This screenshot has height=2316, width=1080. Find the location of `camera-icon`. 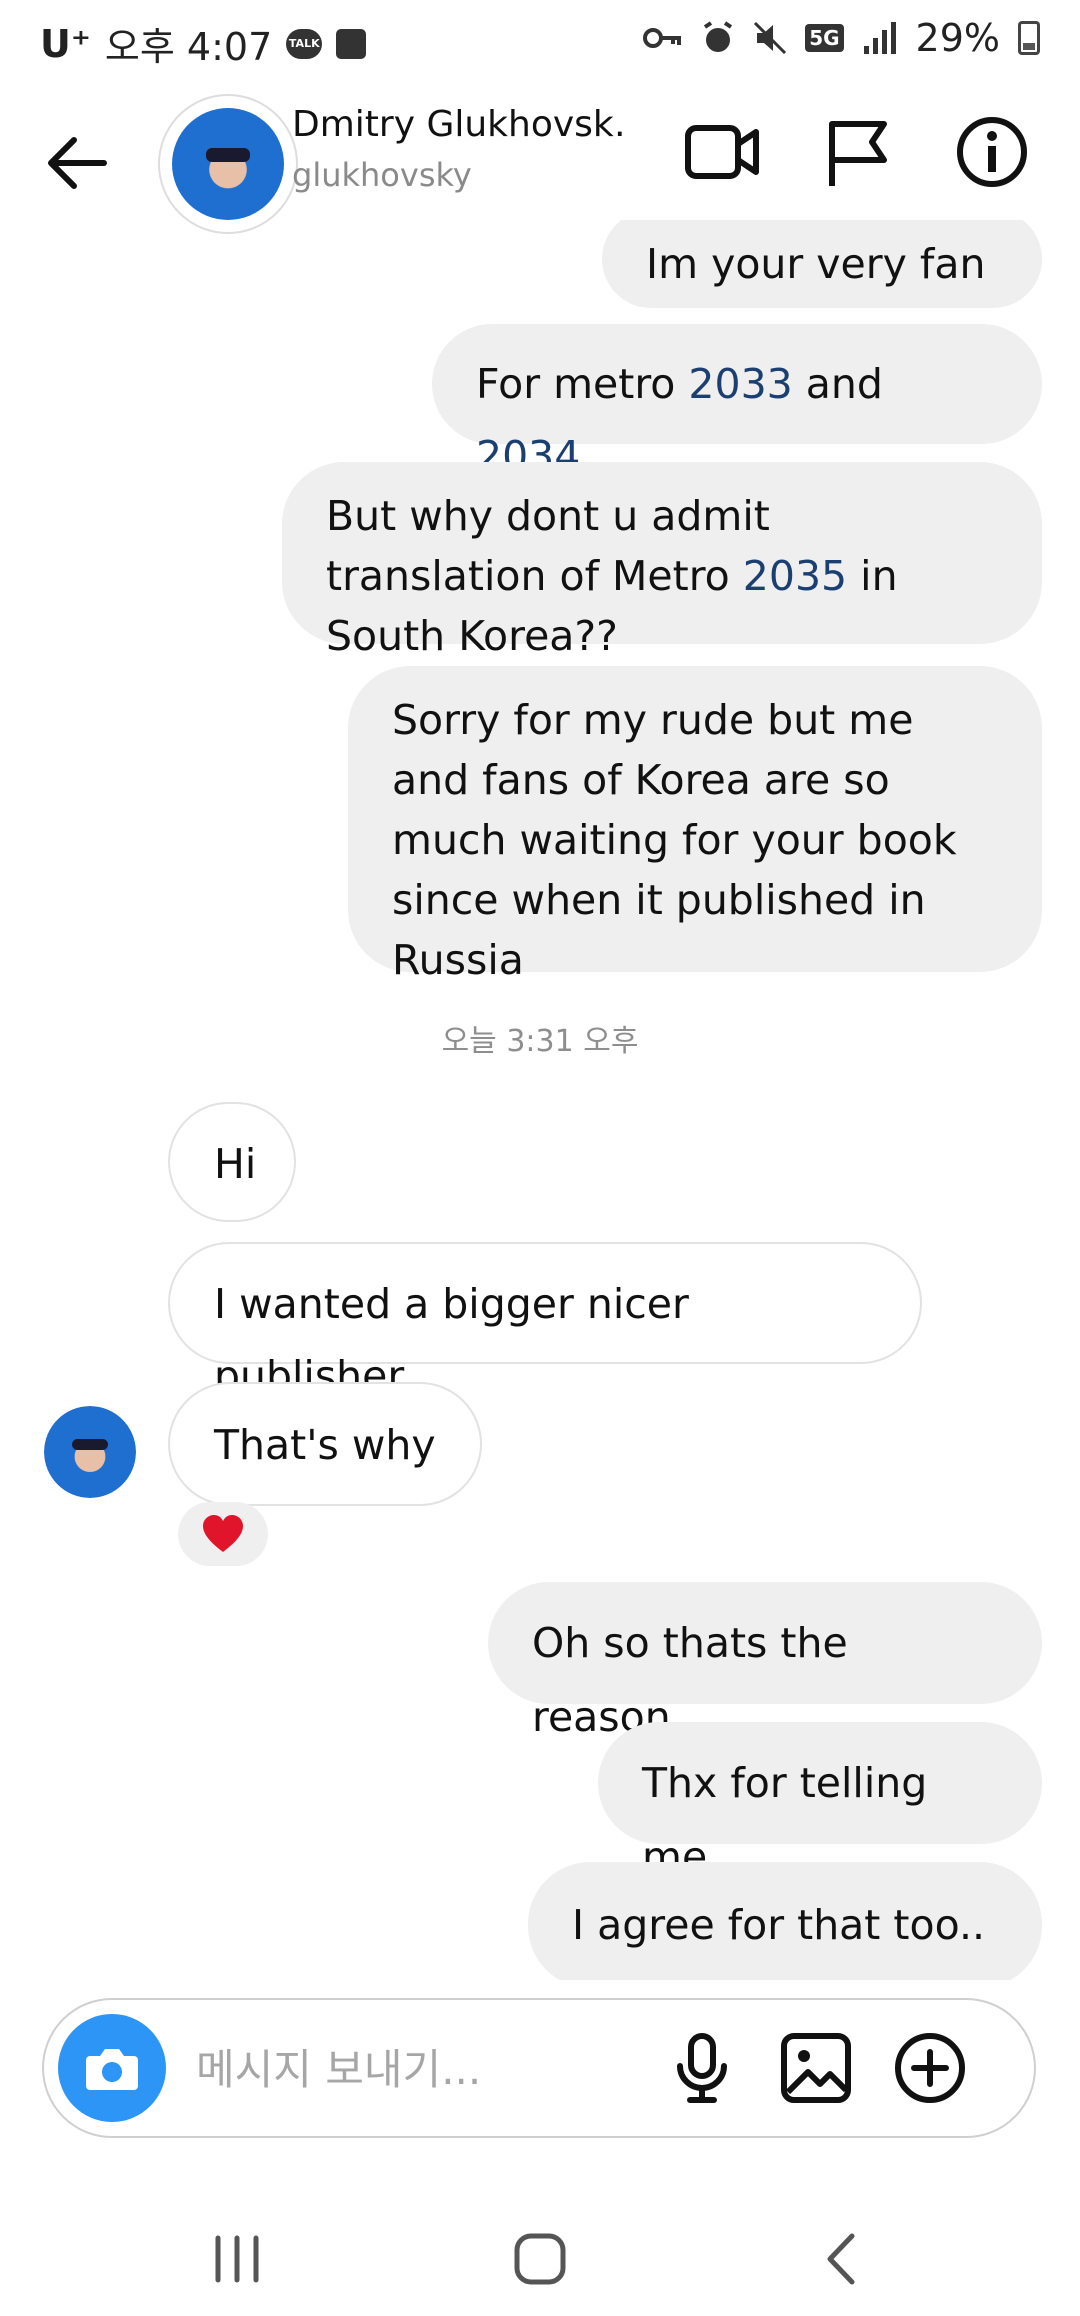

camera-icon is located at coordinates (112, 2069).